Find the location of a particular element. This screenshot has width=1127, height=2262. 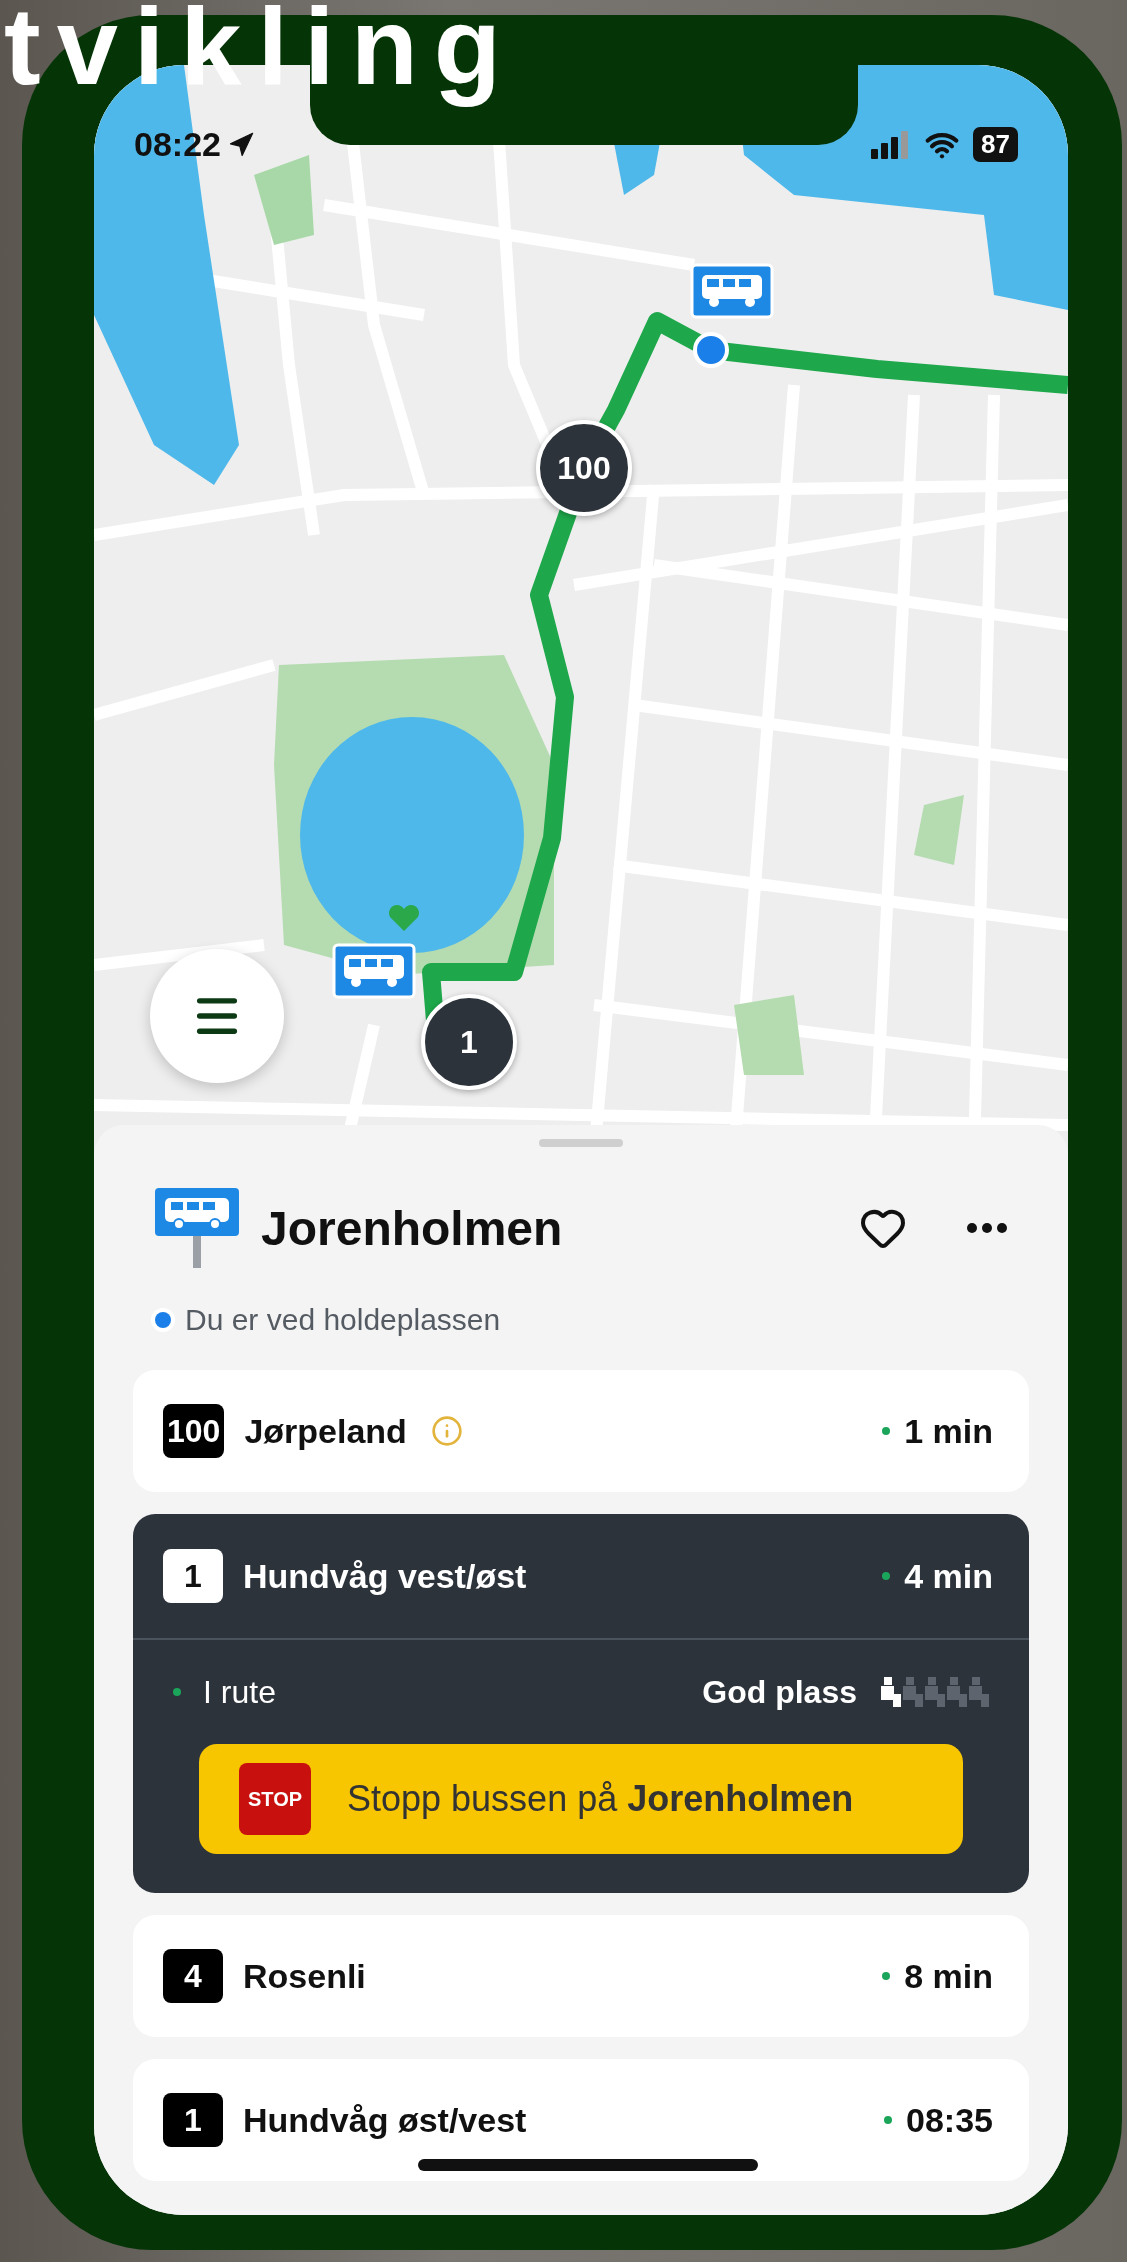

occupancy-label: God plass is located at coordinates (779, 1692).